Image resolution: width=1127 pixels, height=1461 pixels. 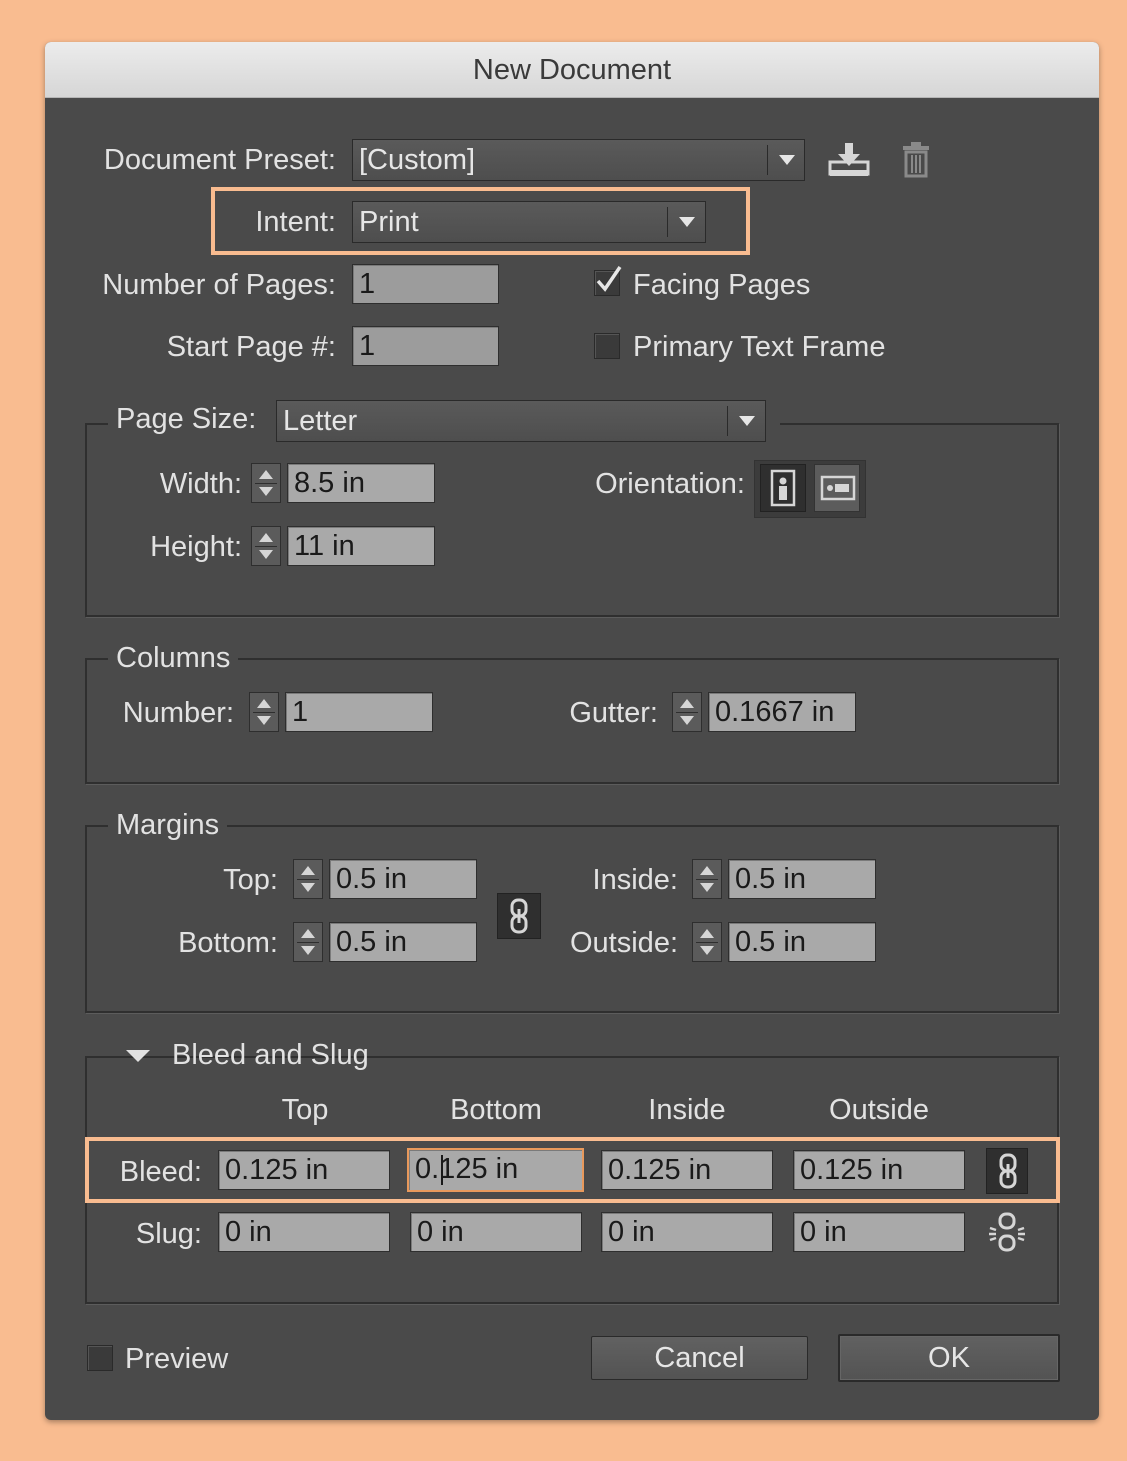 What do you see at coordinates (173, 658) in the screenshot?
I see `columns-legend: Columns` at bounding box center [173, 658].